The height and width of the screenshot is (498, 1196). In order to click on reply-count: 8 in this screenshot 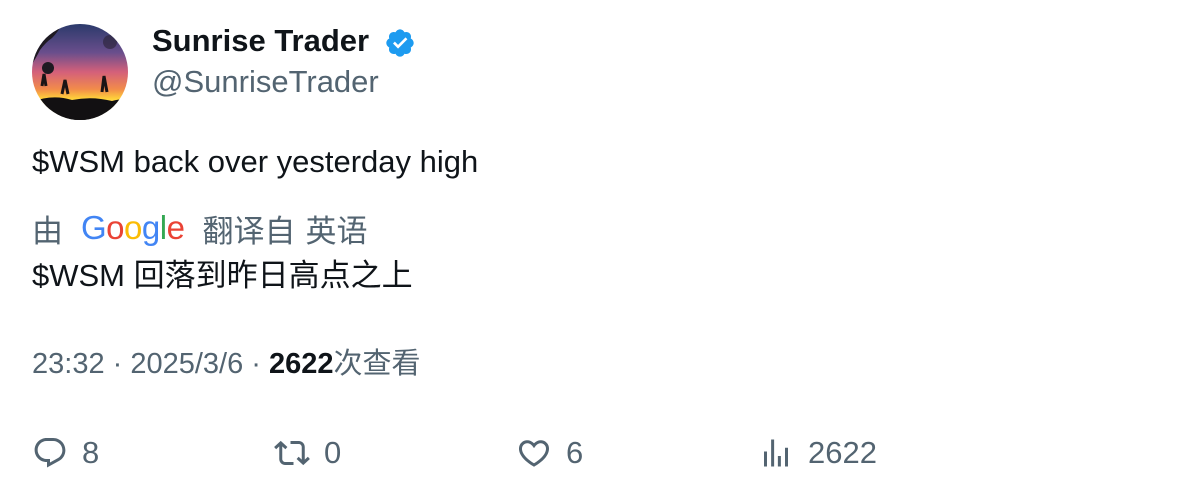, I will do `click(91, 452)`.